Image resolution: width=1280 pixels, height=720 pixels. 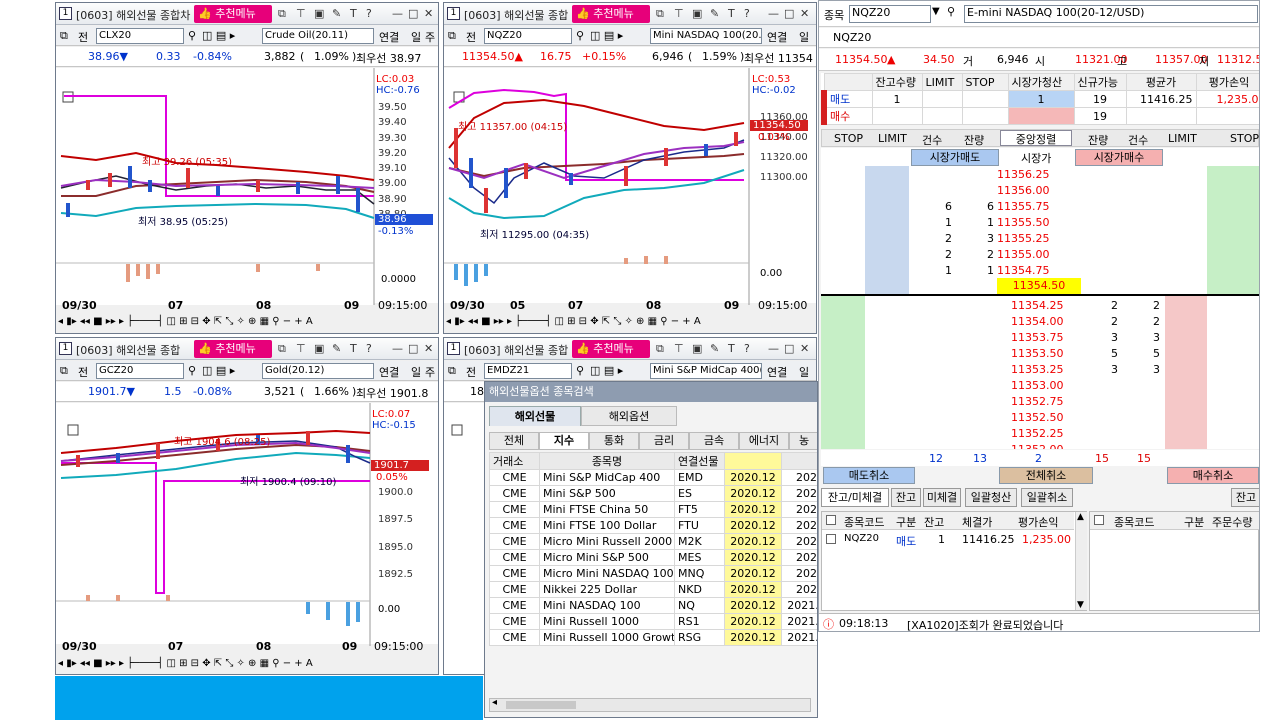 I want to click on table-row: CMEMini S&P 500ES2020.122021, so click(x=653, y=493).